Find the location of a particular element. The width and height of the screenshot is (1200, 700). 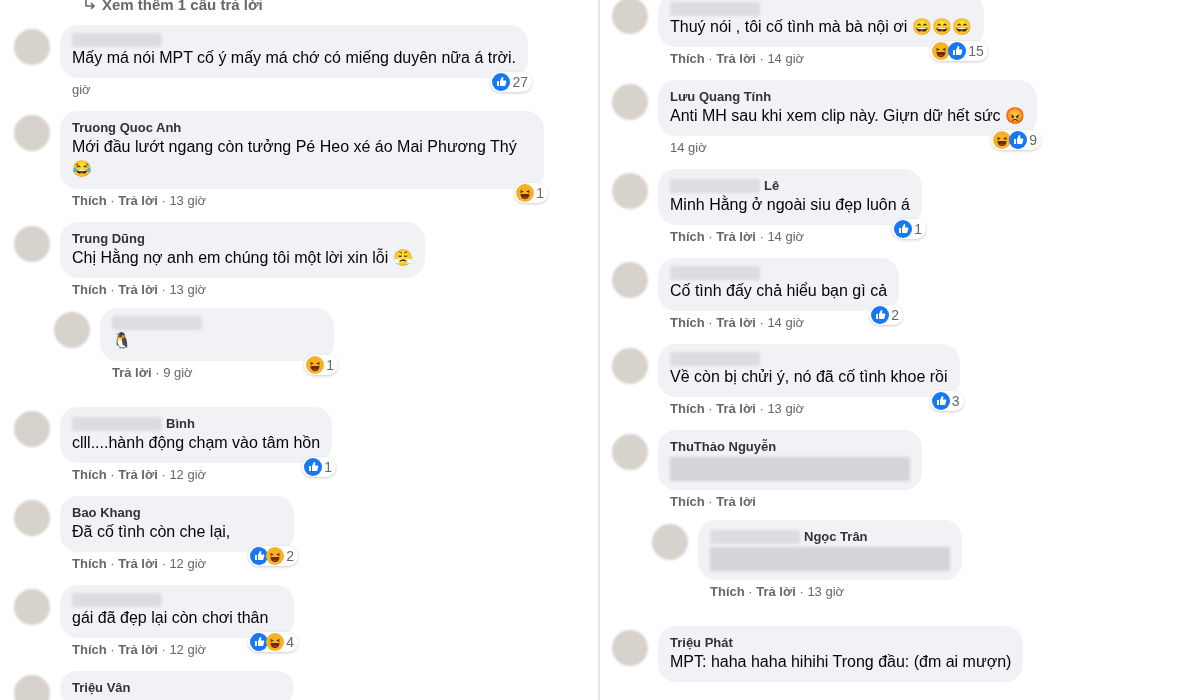

comment-actions: giờ is located at coordinates (81, 90).